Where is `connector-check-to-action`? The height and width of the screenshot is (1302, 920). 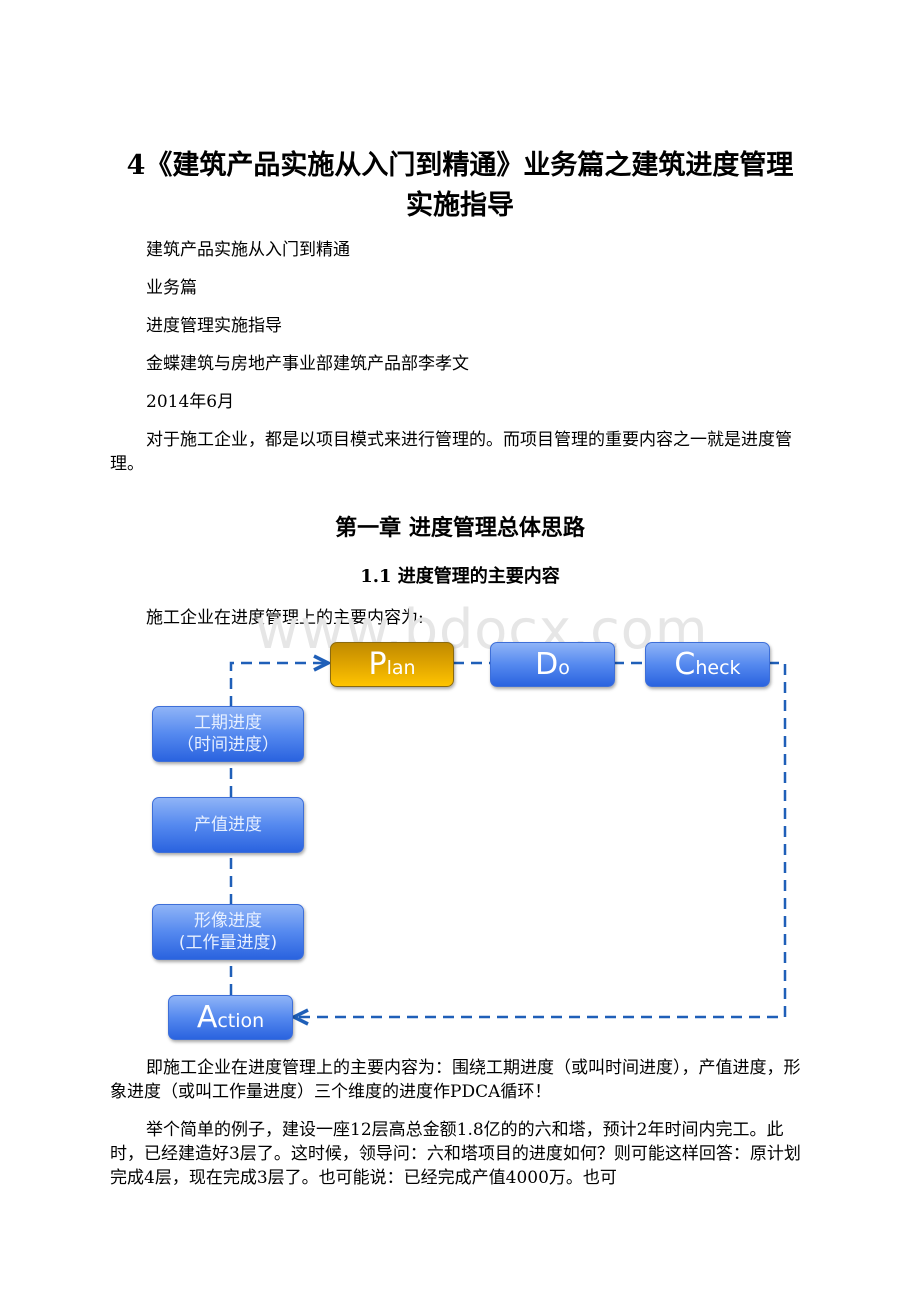
connector-check-to-action is located at coordinates (540, 839).